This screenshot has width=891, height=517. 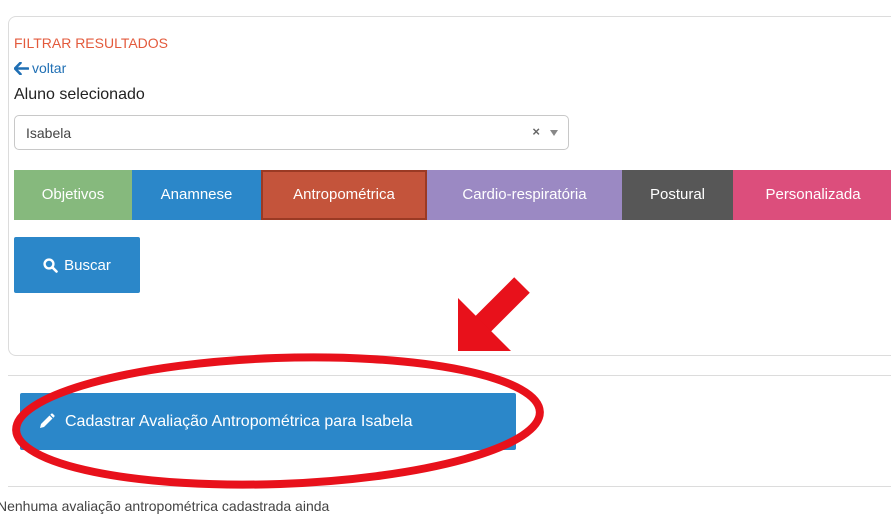 What do you see at coordinates (554, 133) in the screenshot?
I see `chevron-down-icon` at bounding box center [554, 133].